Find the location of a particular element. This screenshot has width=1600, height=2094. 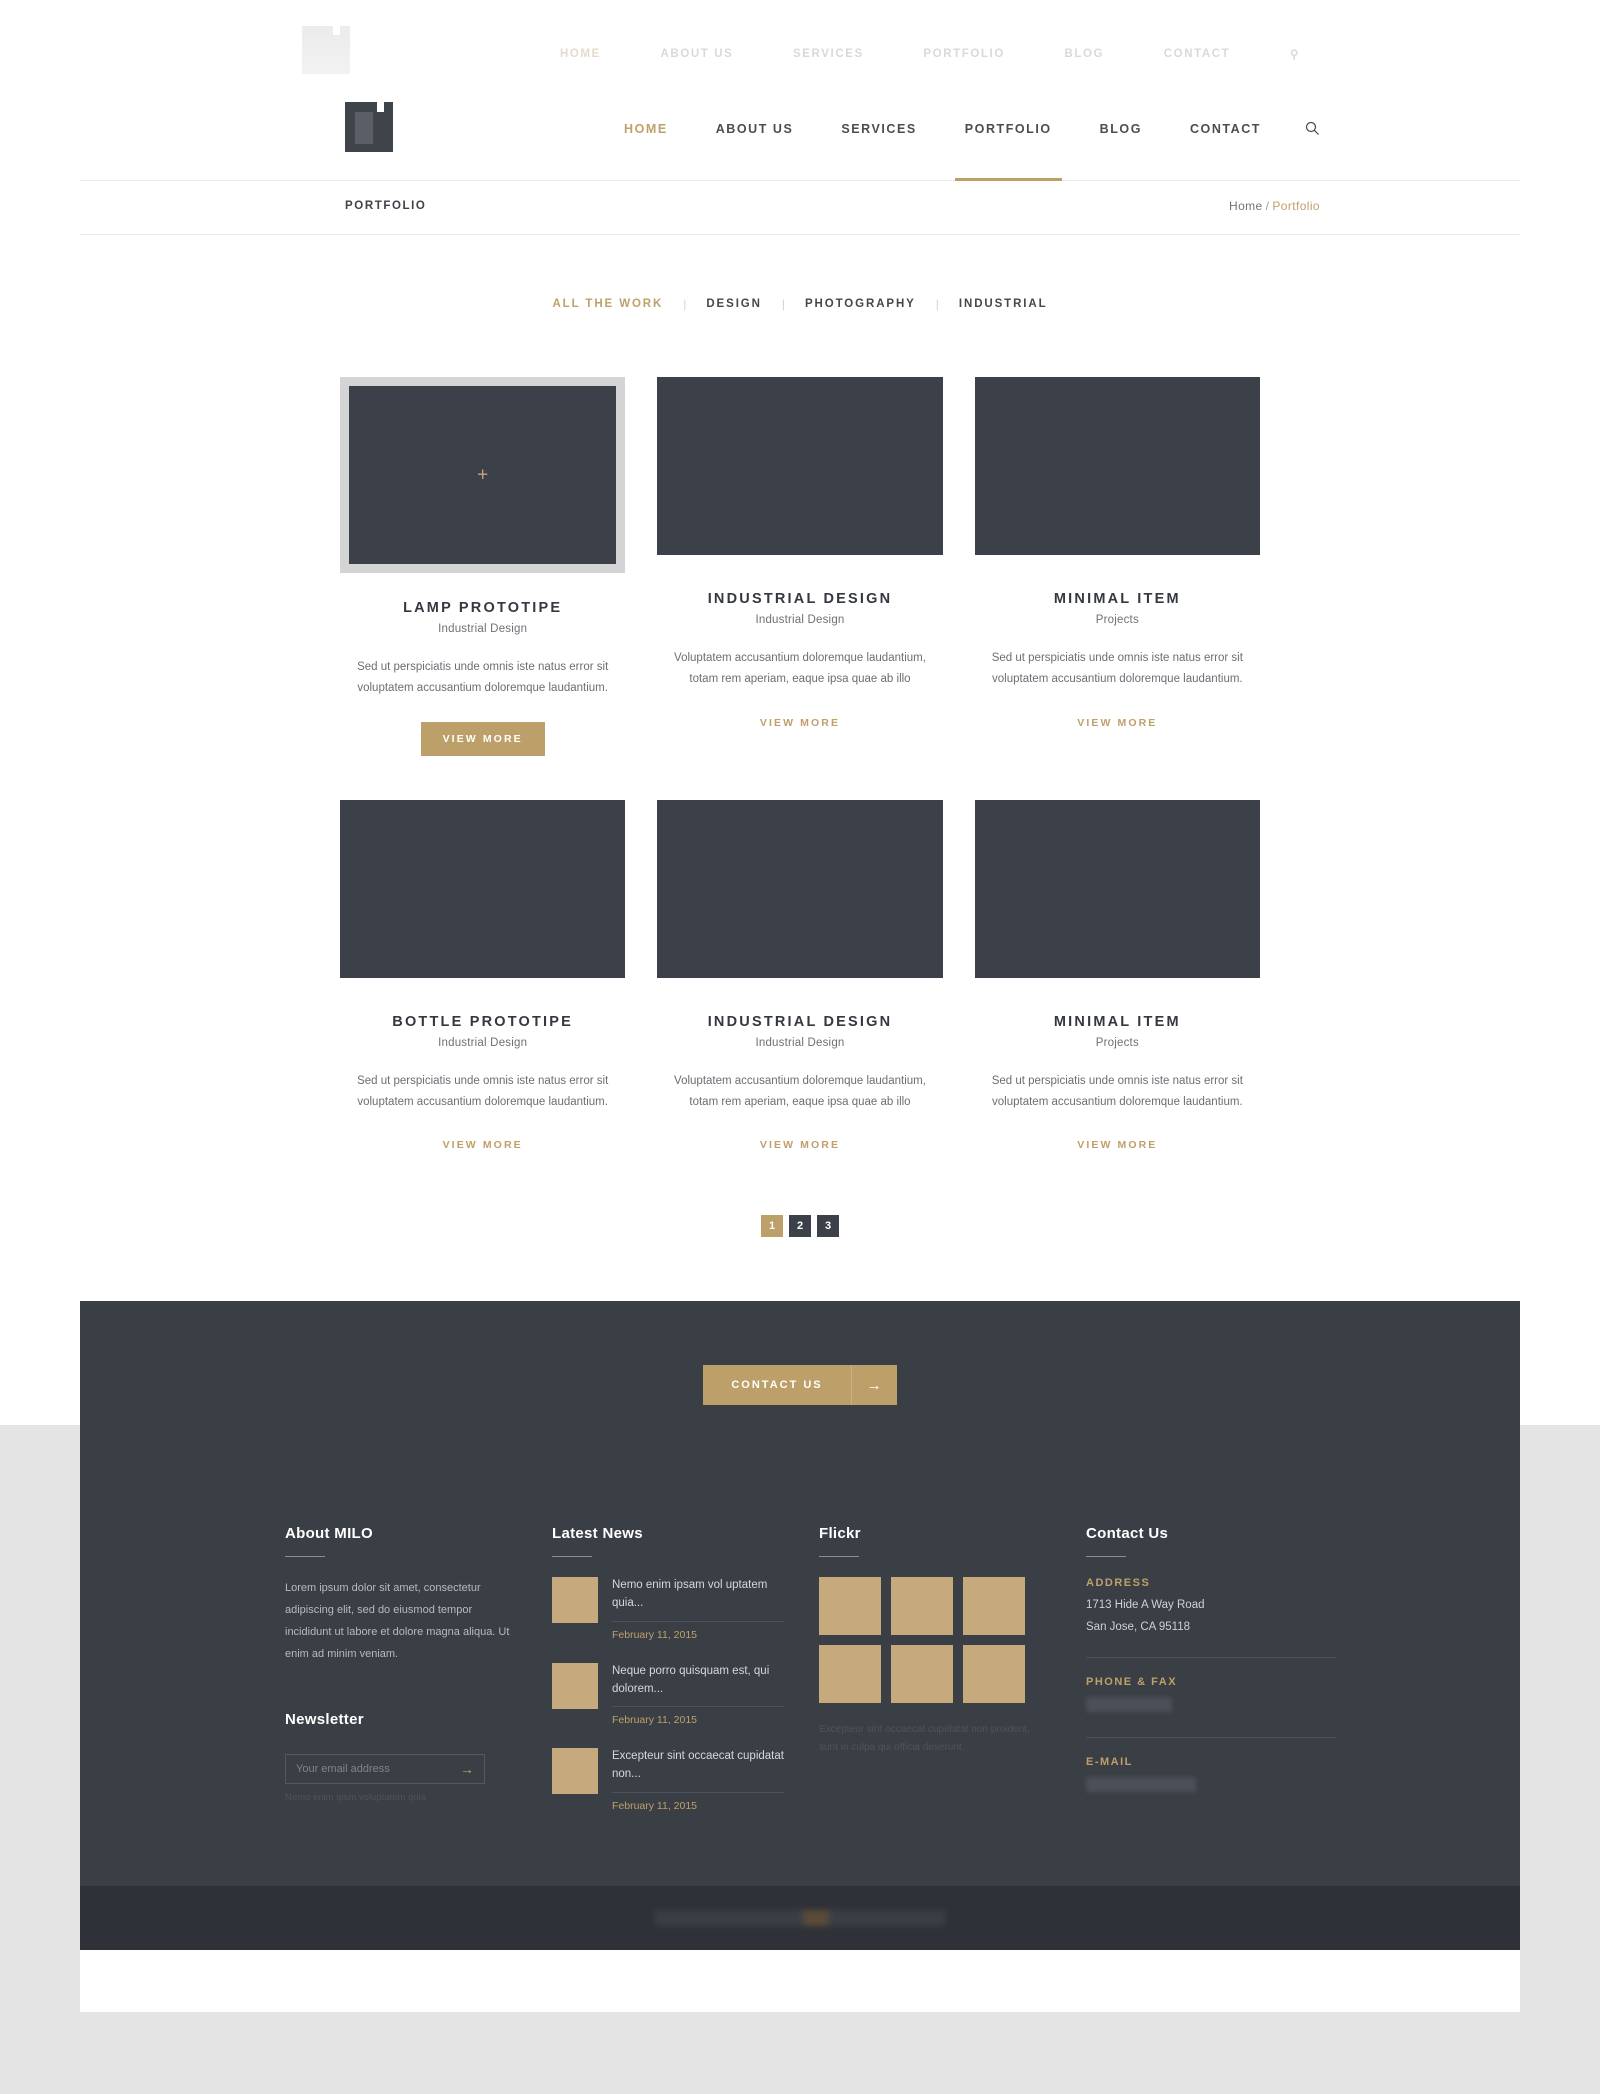

plus-icon: + is located at coordinates (482, 475).